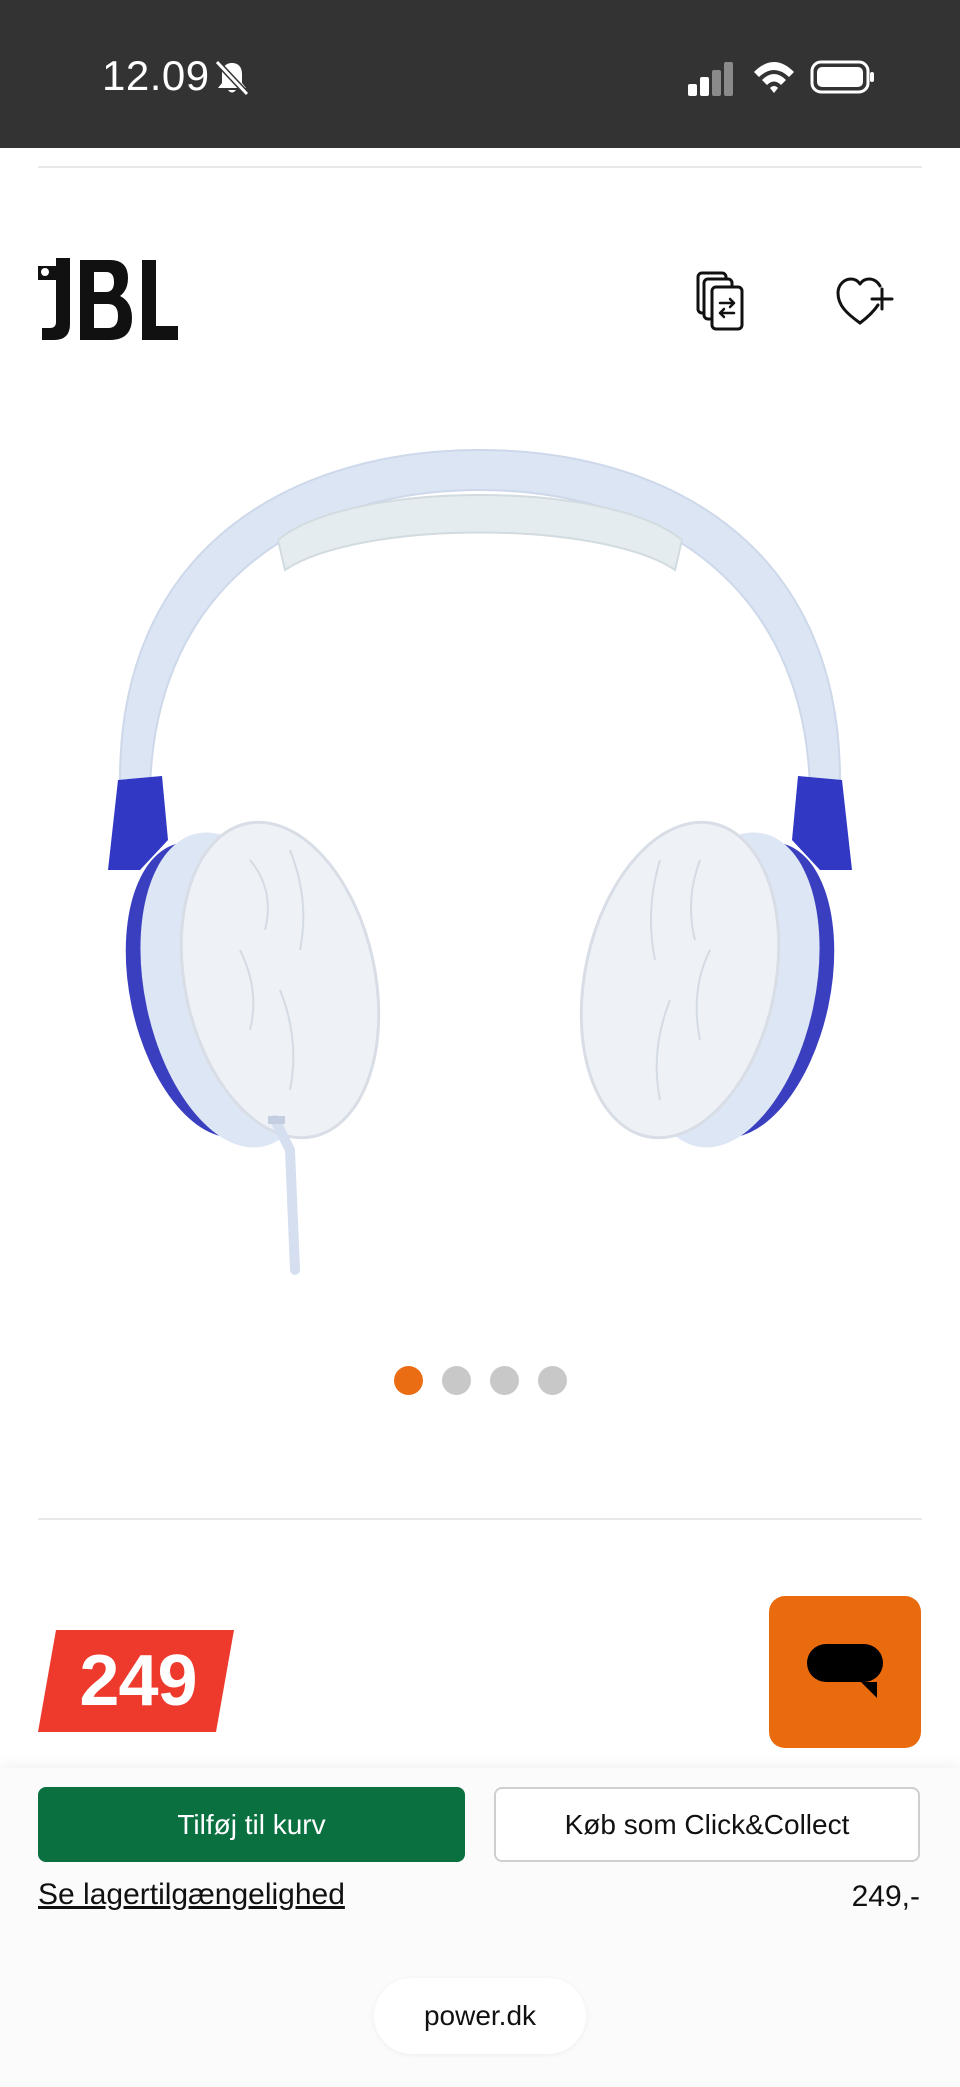 This screenshot has width=960, height=2087. I want to click on jbl-logo, so click(109, 300).